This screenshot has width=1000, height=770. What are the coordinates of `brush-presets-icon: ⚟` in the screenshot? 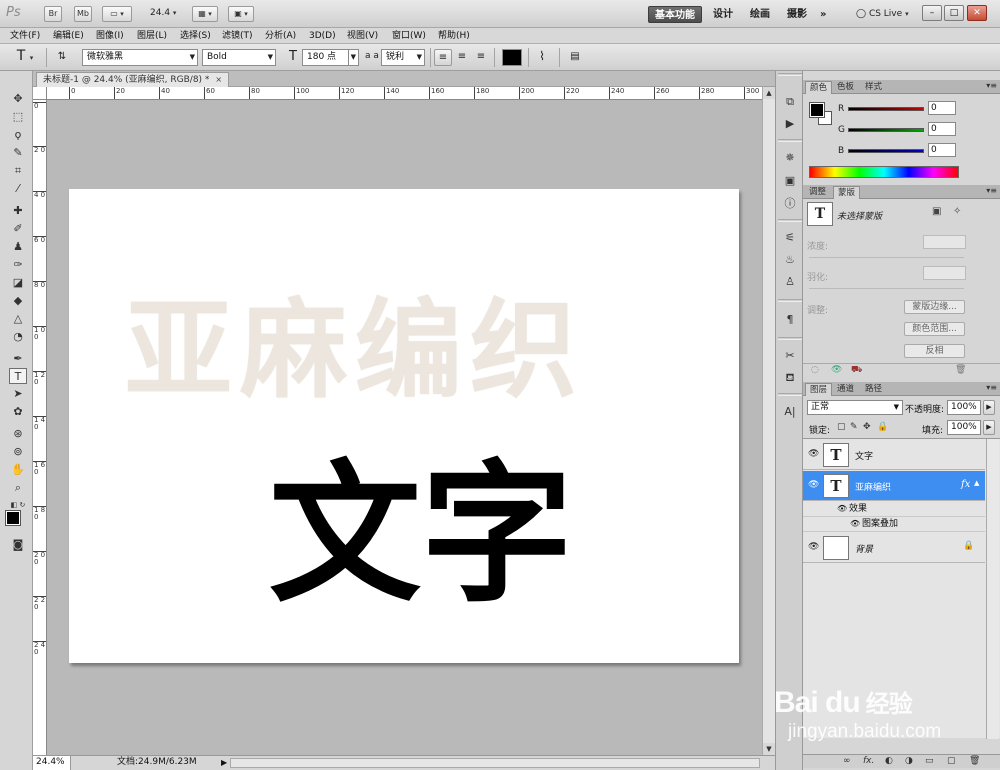 It's located at (790, 237).